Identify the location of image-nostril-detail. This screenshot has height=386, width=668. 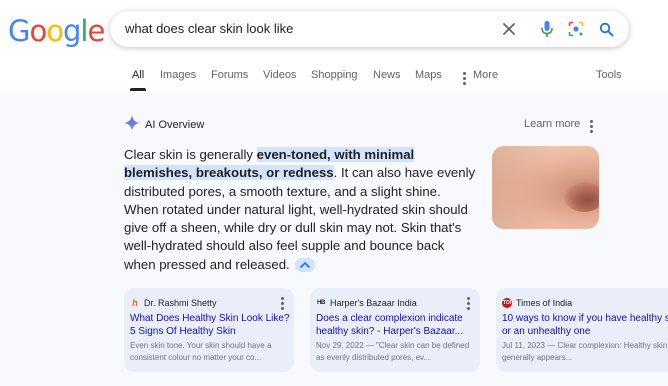
(581, 197).